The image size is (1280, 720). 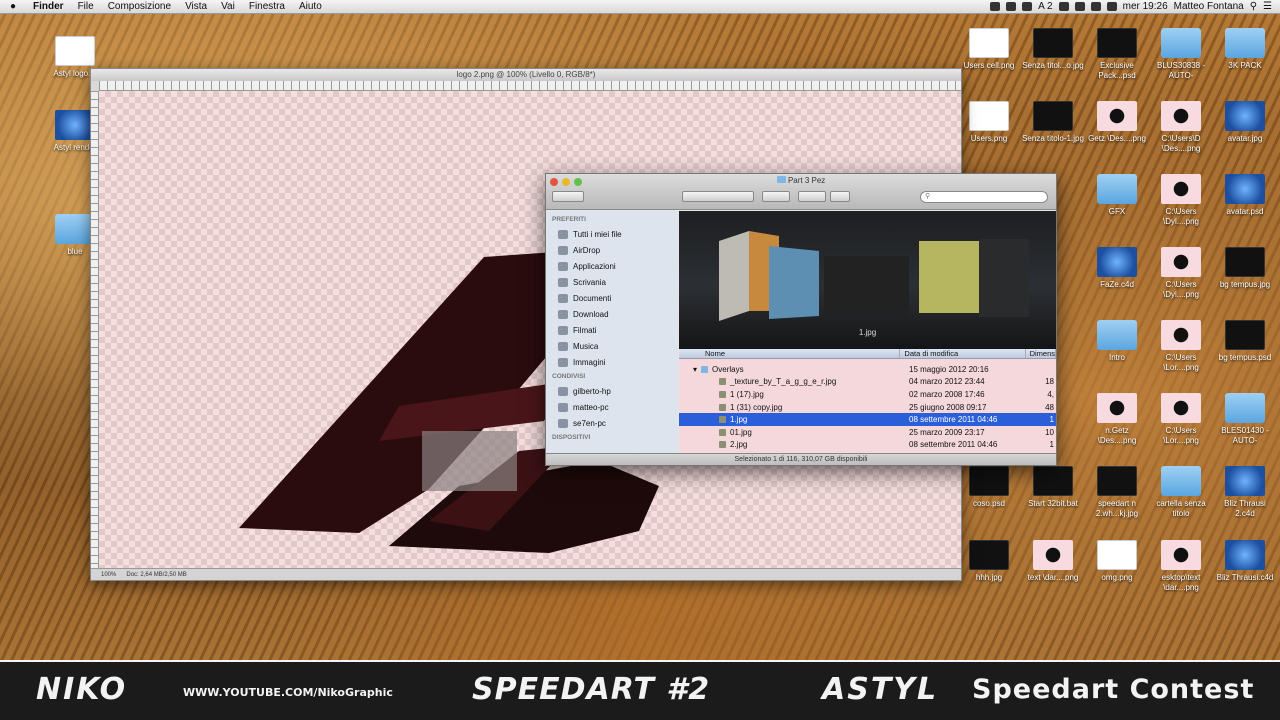 What do you see at coordinates (812, 196) in the screenshot?
I see `arrange-button` at bounding box center [812, 196].